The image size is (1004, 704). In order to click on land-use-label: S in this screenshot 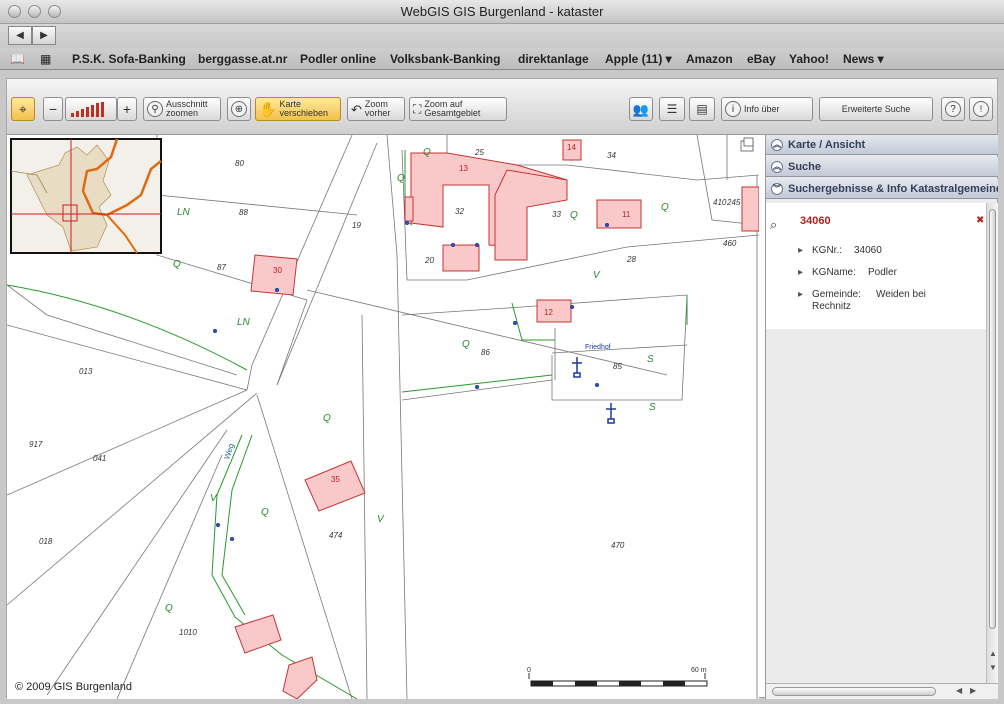, I will do `click(652, 407)`.